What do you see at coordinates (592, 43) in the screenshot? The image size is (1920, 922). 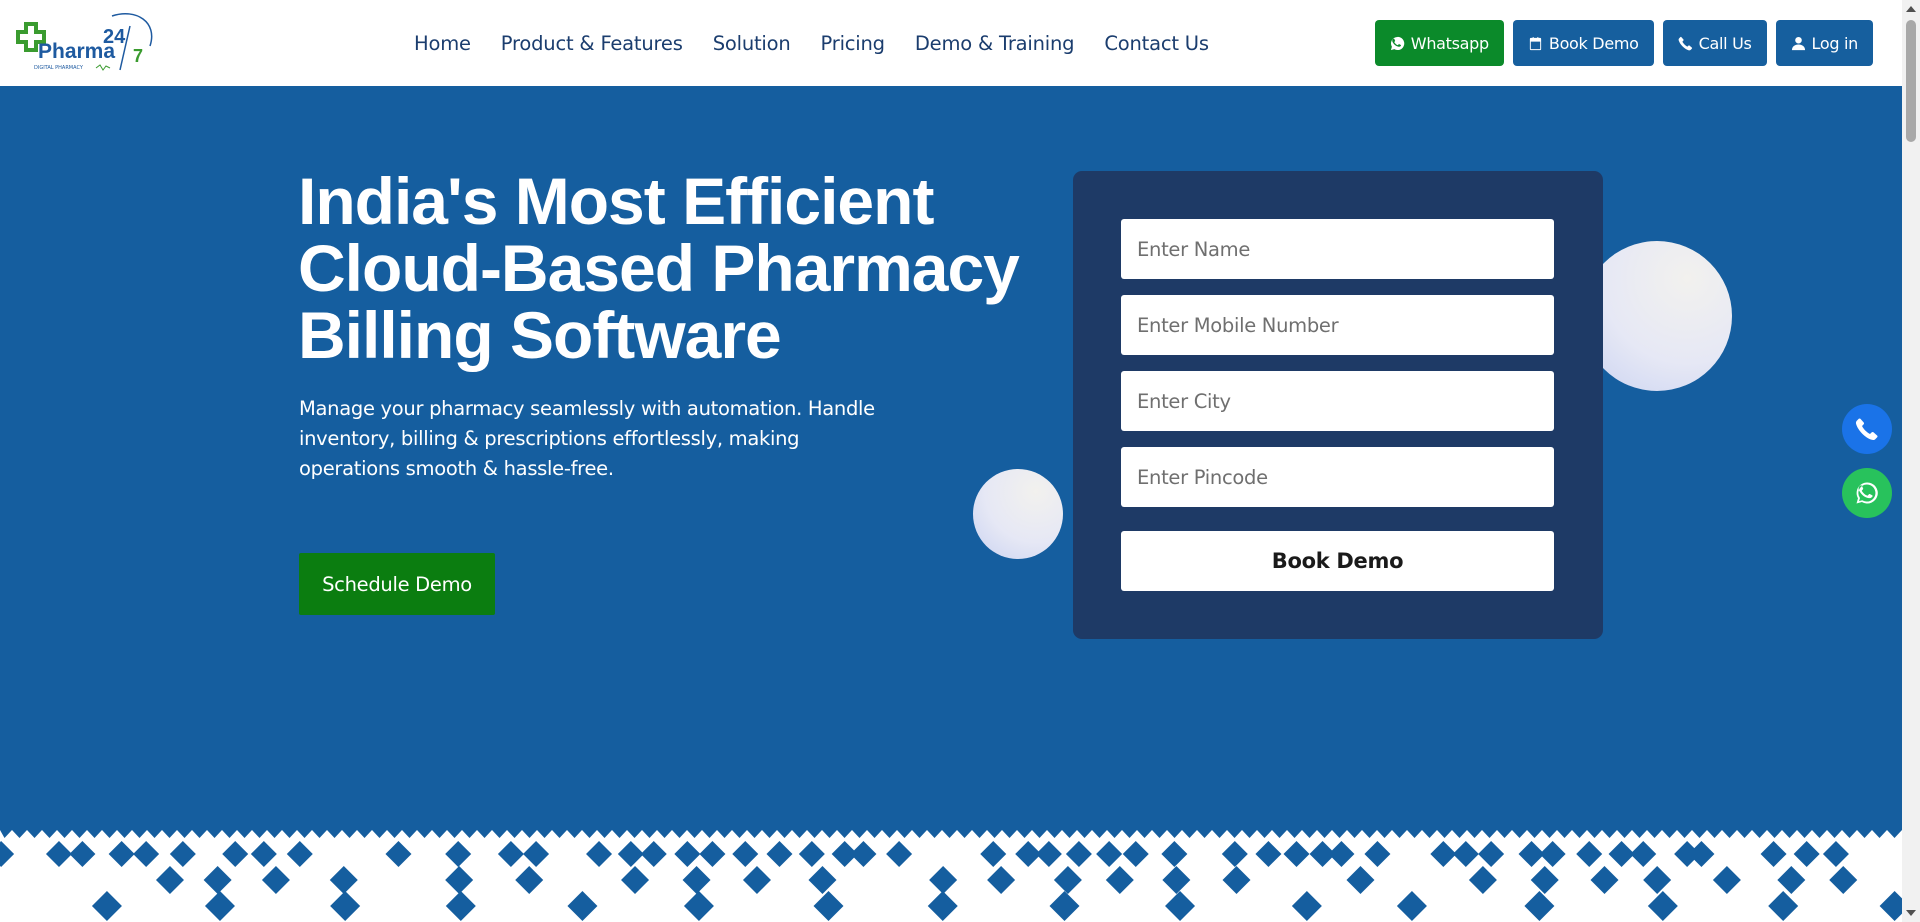 I see `nav-product-features: Product & Features` at bounding box center [592, 43].